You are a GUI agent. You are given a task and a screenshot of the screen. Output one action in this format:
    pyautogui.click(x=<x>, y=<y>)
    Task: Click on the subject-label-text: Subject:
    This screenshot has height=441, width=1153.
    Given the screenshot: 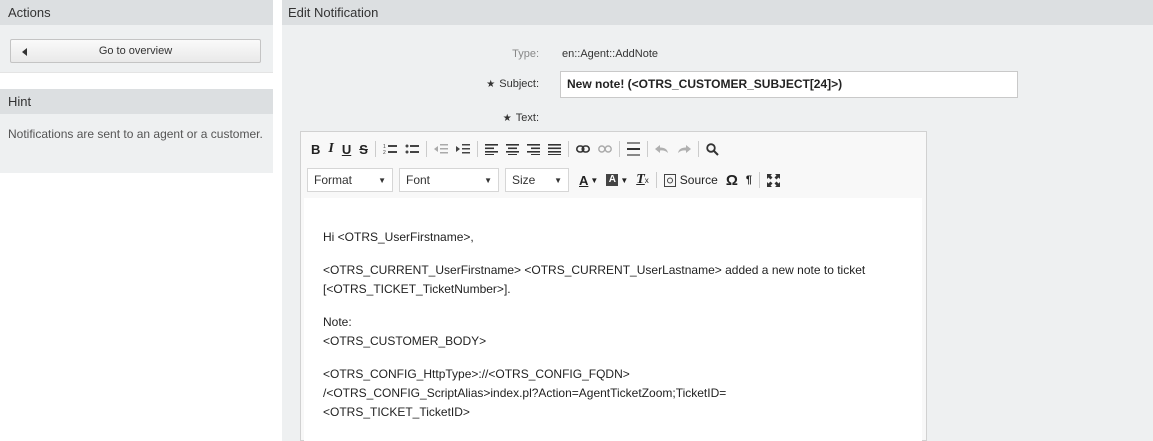 What is the action you would take?
    pyautogui.click(x=519, y=84)
    